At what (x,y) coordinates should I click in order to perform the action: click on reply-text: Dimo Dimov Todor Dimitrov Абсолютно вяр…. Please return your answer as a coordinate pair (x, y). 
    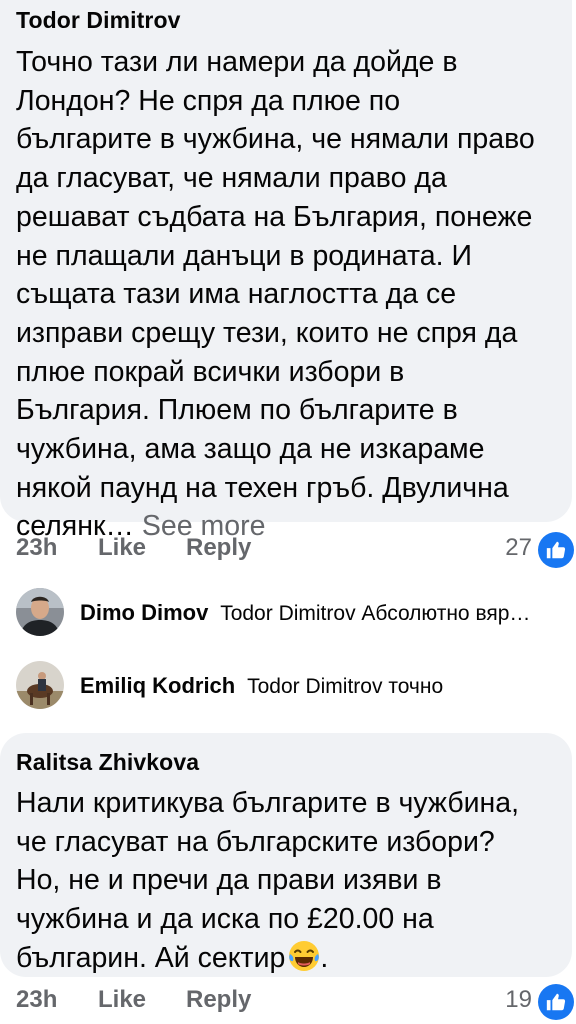
    Looking at the image, I should click on (328, 613).